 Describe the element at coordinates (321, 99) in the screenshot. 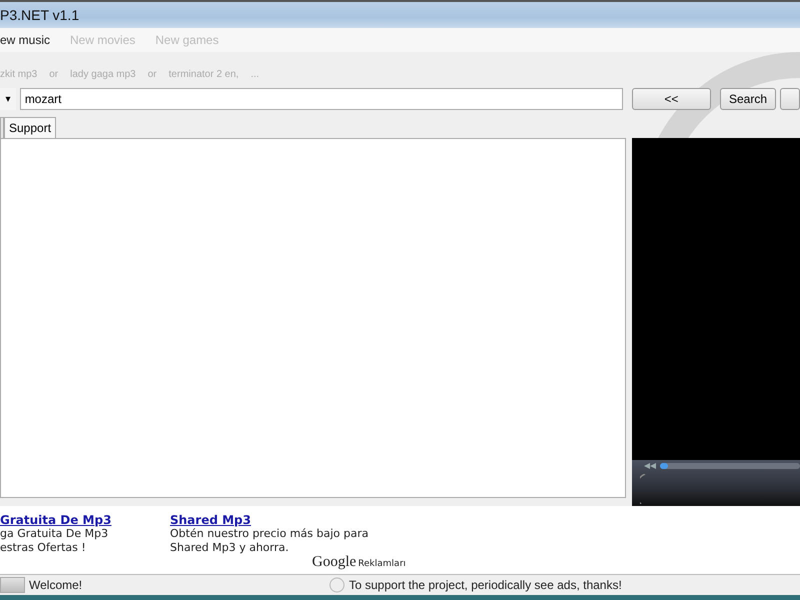

I see `search-field: mozart` at that location.